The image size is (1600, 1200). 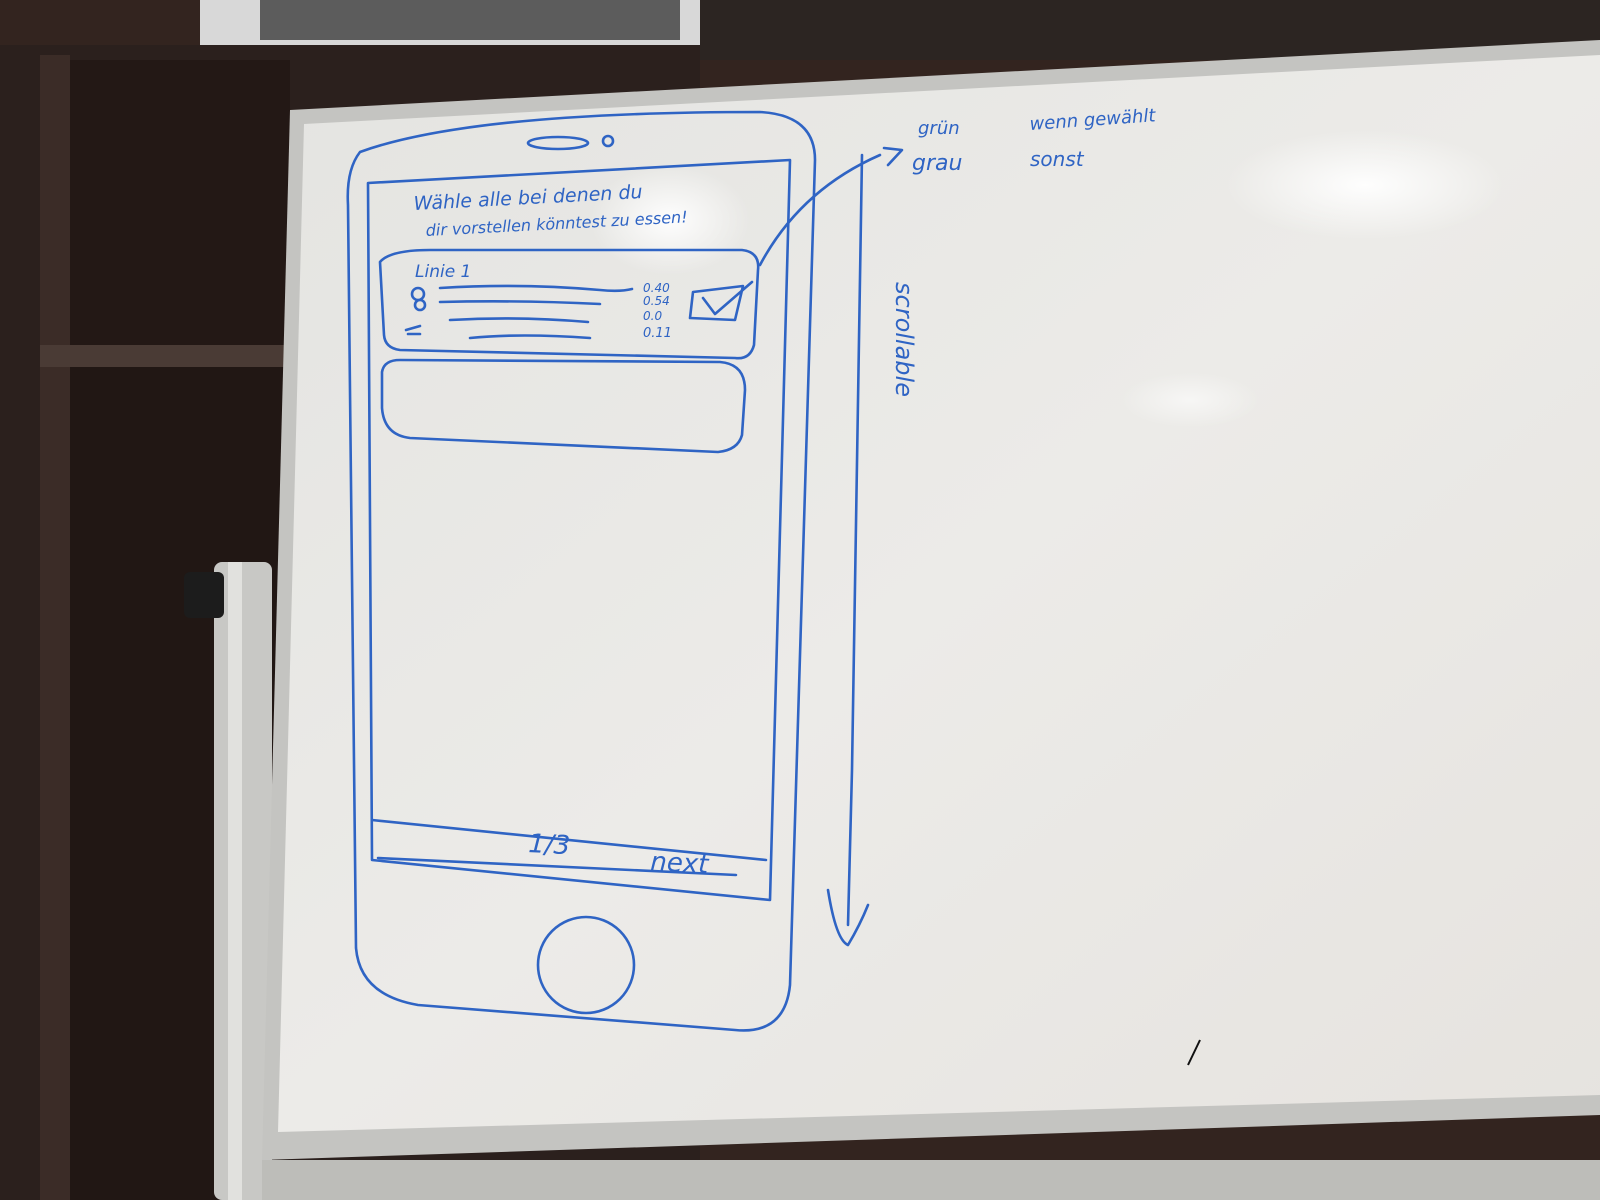 What do you see at coordinates (549, 845) in the screenshot?
I see `page-indicator: 1/3` at bounding box center [549, 845].